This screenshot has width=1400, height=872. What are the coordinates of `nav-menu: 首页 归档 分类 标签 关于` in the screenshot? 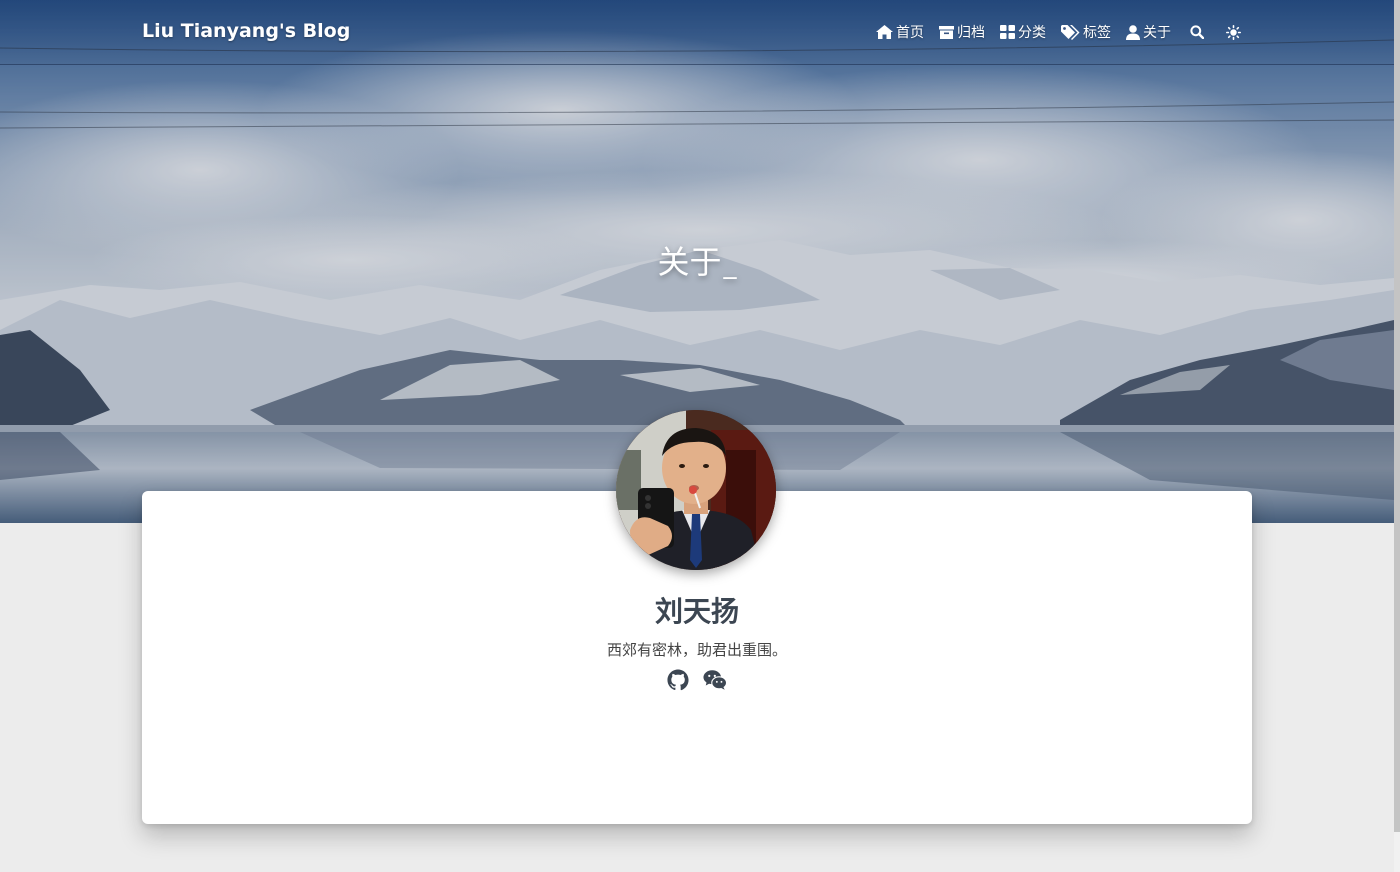 It's located at (1052, 32).